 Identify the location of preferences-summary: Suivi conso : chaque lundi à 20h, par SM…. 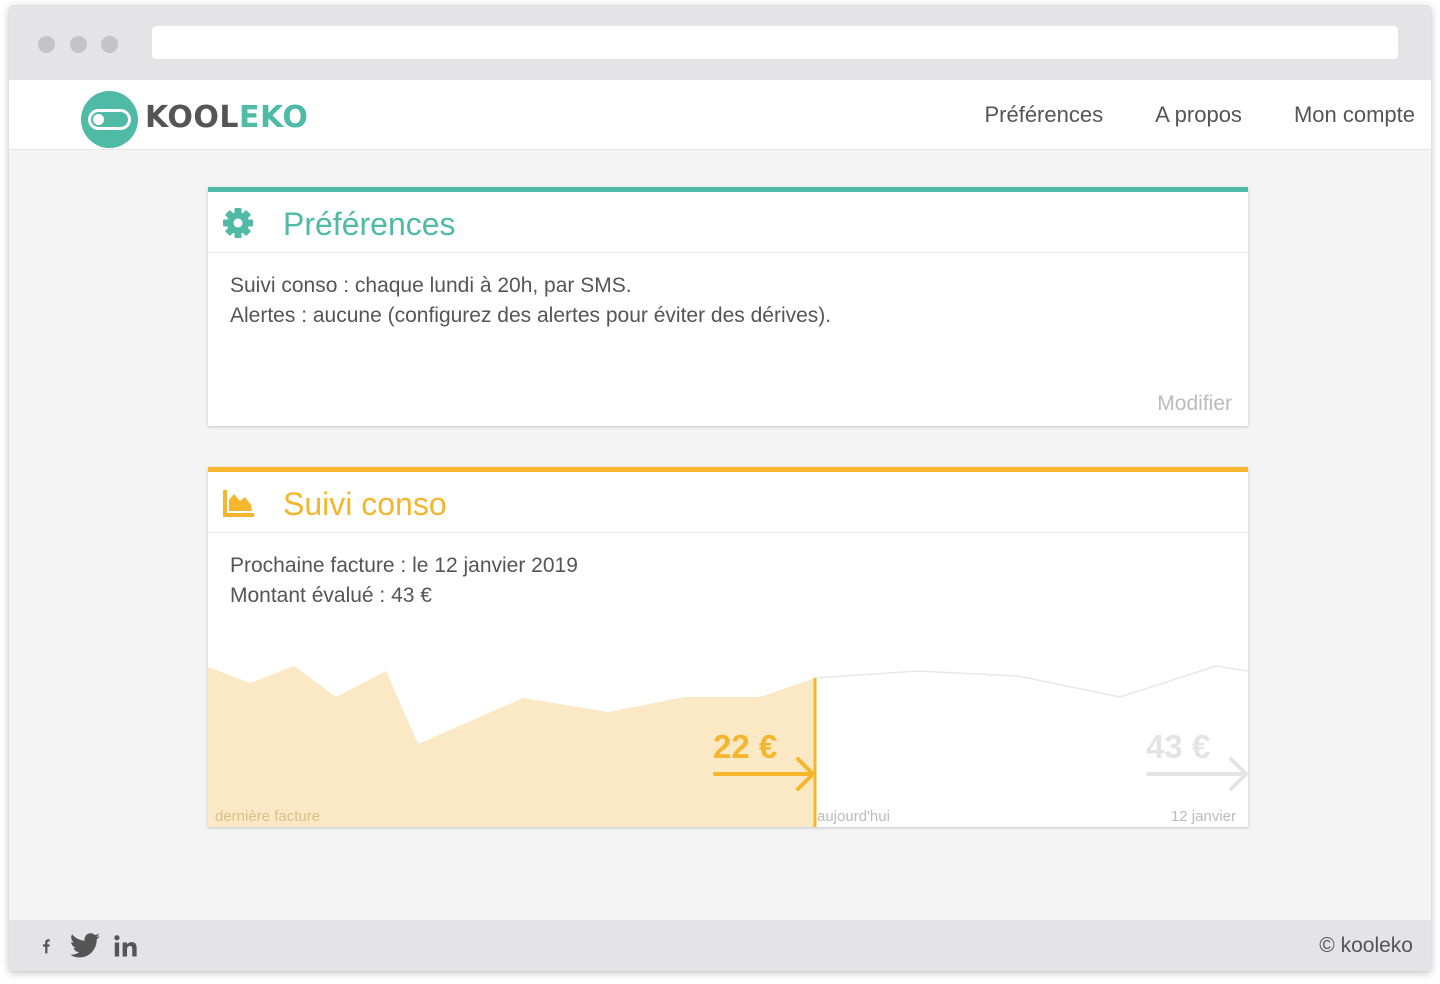
(530, 301).